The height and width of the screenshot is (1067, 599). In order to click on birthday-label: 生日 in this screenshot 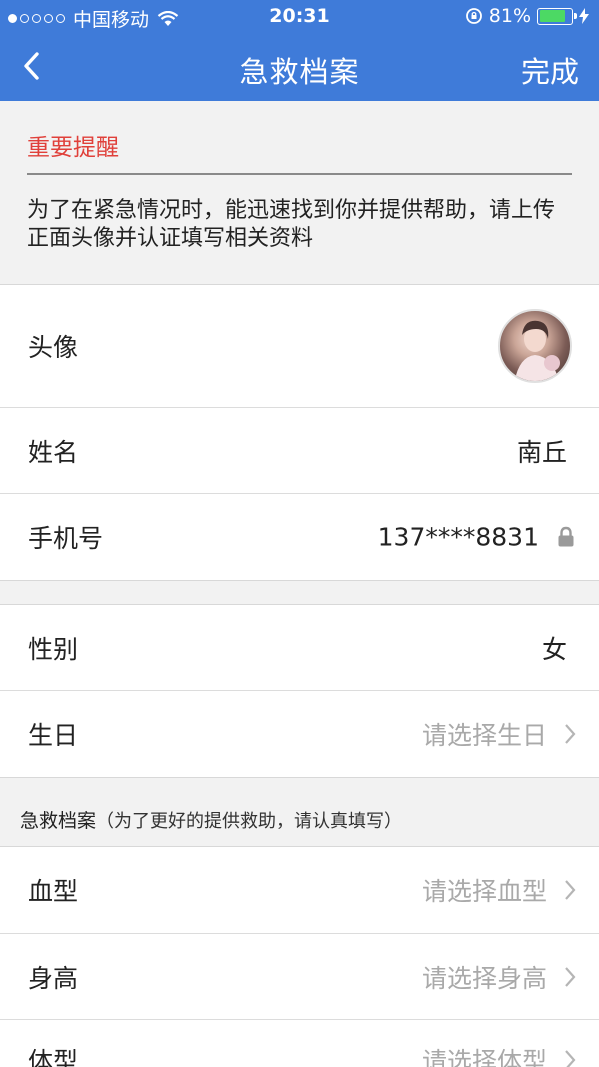, I will do `click(53, 735)`.